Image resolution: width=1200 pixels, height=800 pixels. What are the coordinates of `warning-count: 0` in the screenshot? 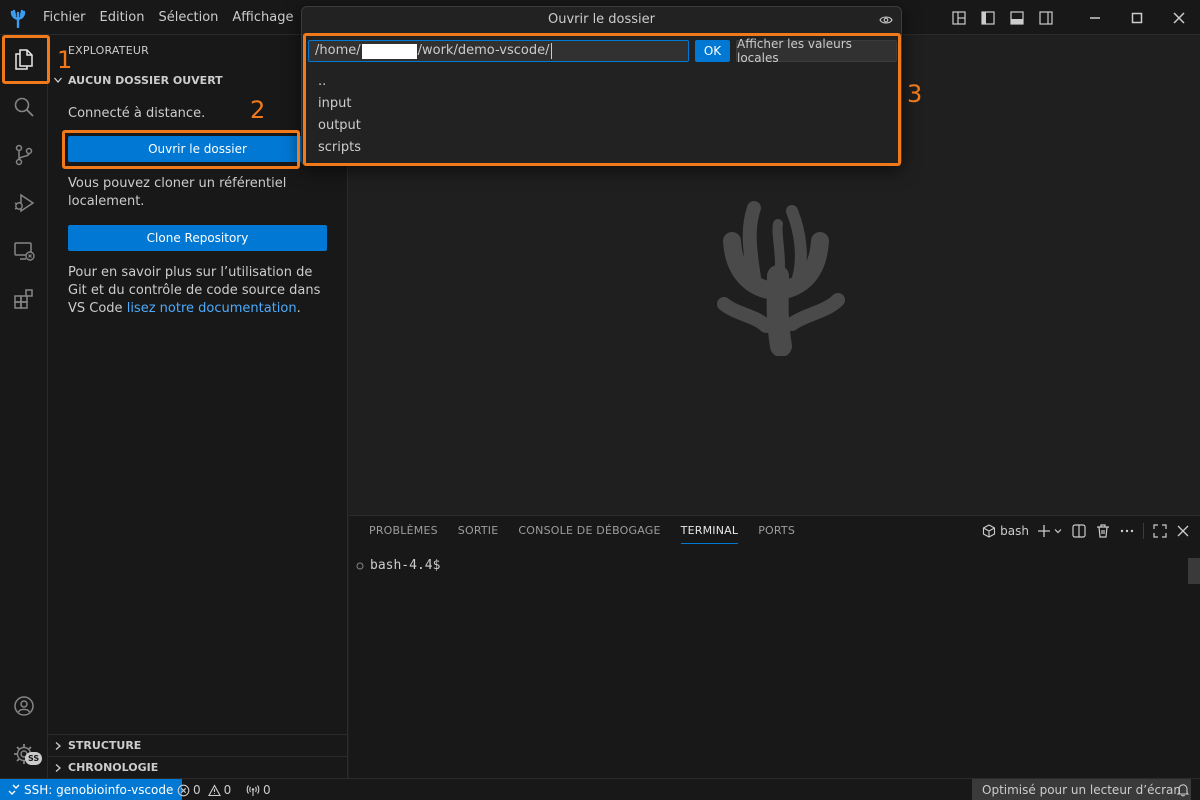 It's located at (227, 790).